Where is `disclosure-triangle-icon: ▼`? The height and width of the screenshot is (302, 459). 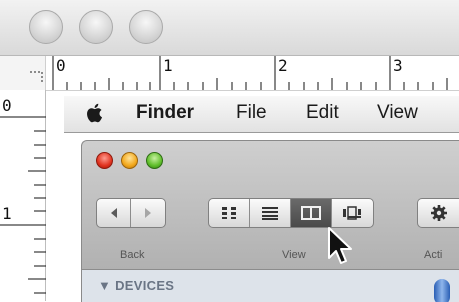 disclosure-triangle-icon: ▼ is located at coordinates (104, 285).